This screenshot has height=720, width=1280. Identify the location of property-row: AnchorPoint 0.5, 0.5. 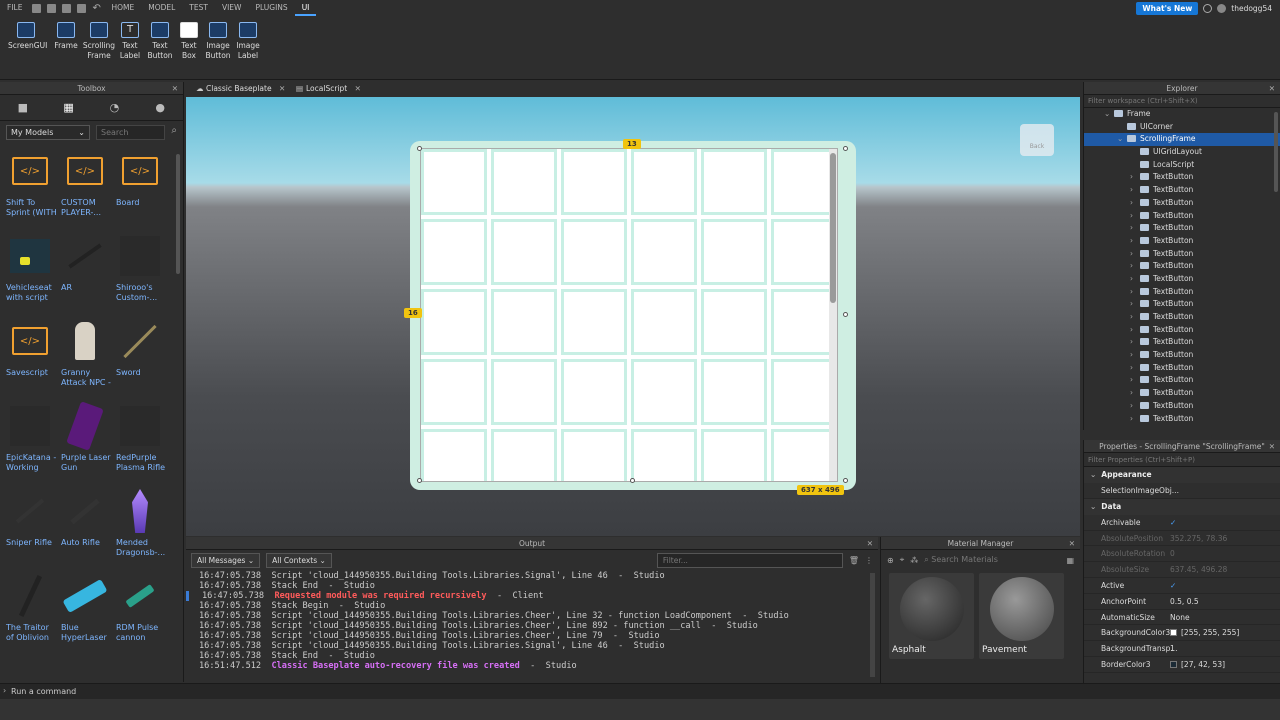
(1182, 602).